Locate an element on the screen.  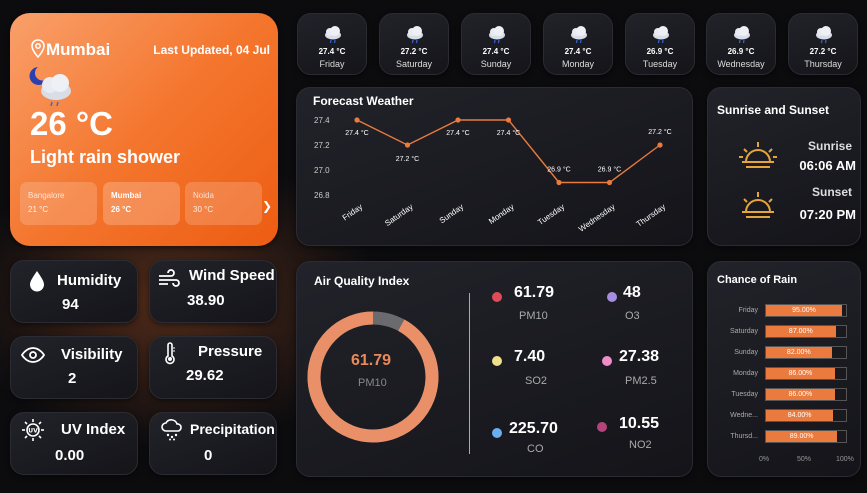
aqi-name: PM2.5 is located at coordinates (641, 381).